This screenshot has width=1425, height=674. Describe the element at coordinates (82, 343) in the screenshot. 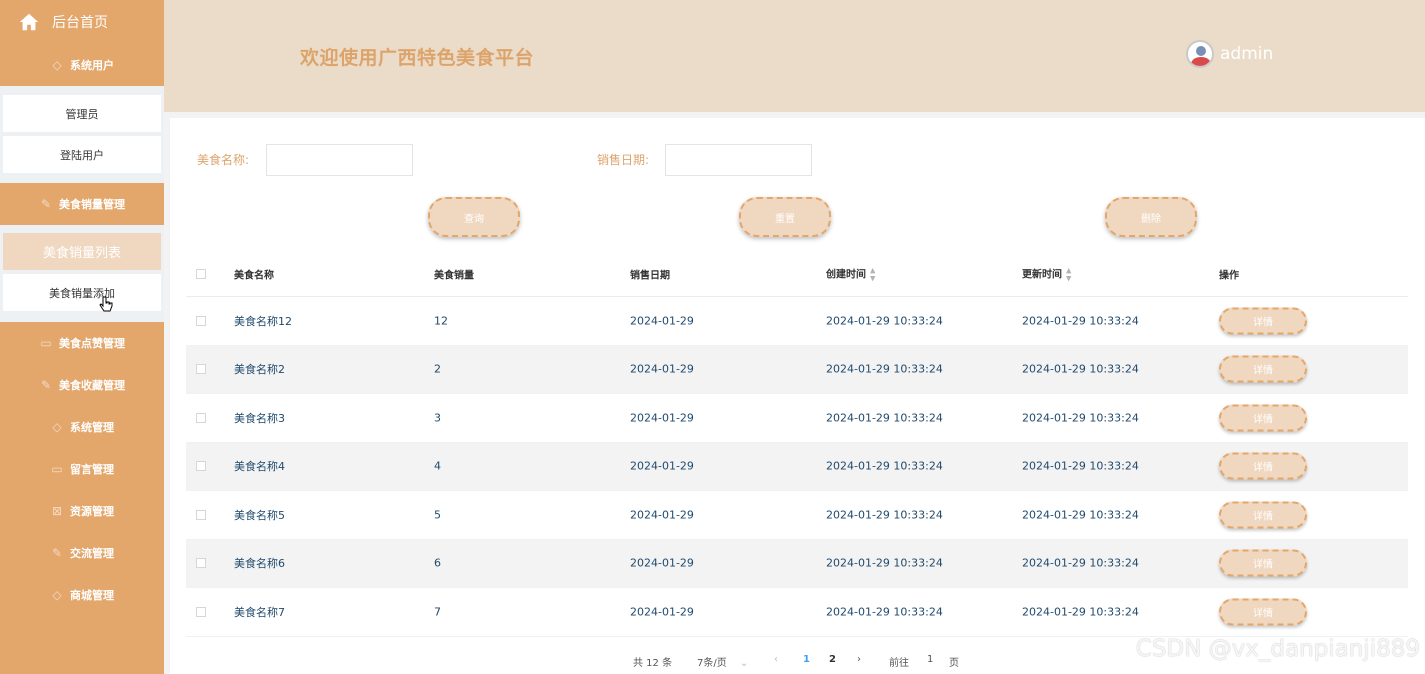

I see `menu-likes-management: ▭ 美食点赞管理` at that location.